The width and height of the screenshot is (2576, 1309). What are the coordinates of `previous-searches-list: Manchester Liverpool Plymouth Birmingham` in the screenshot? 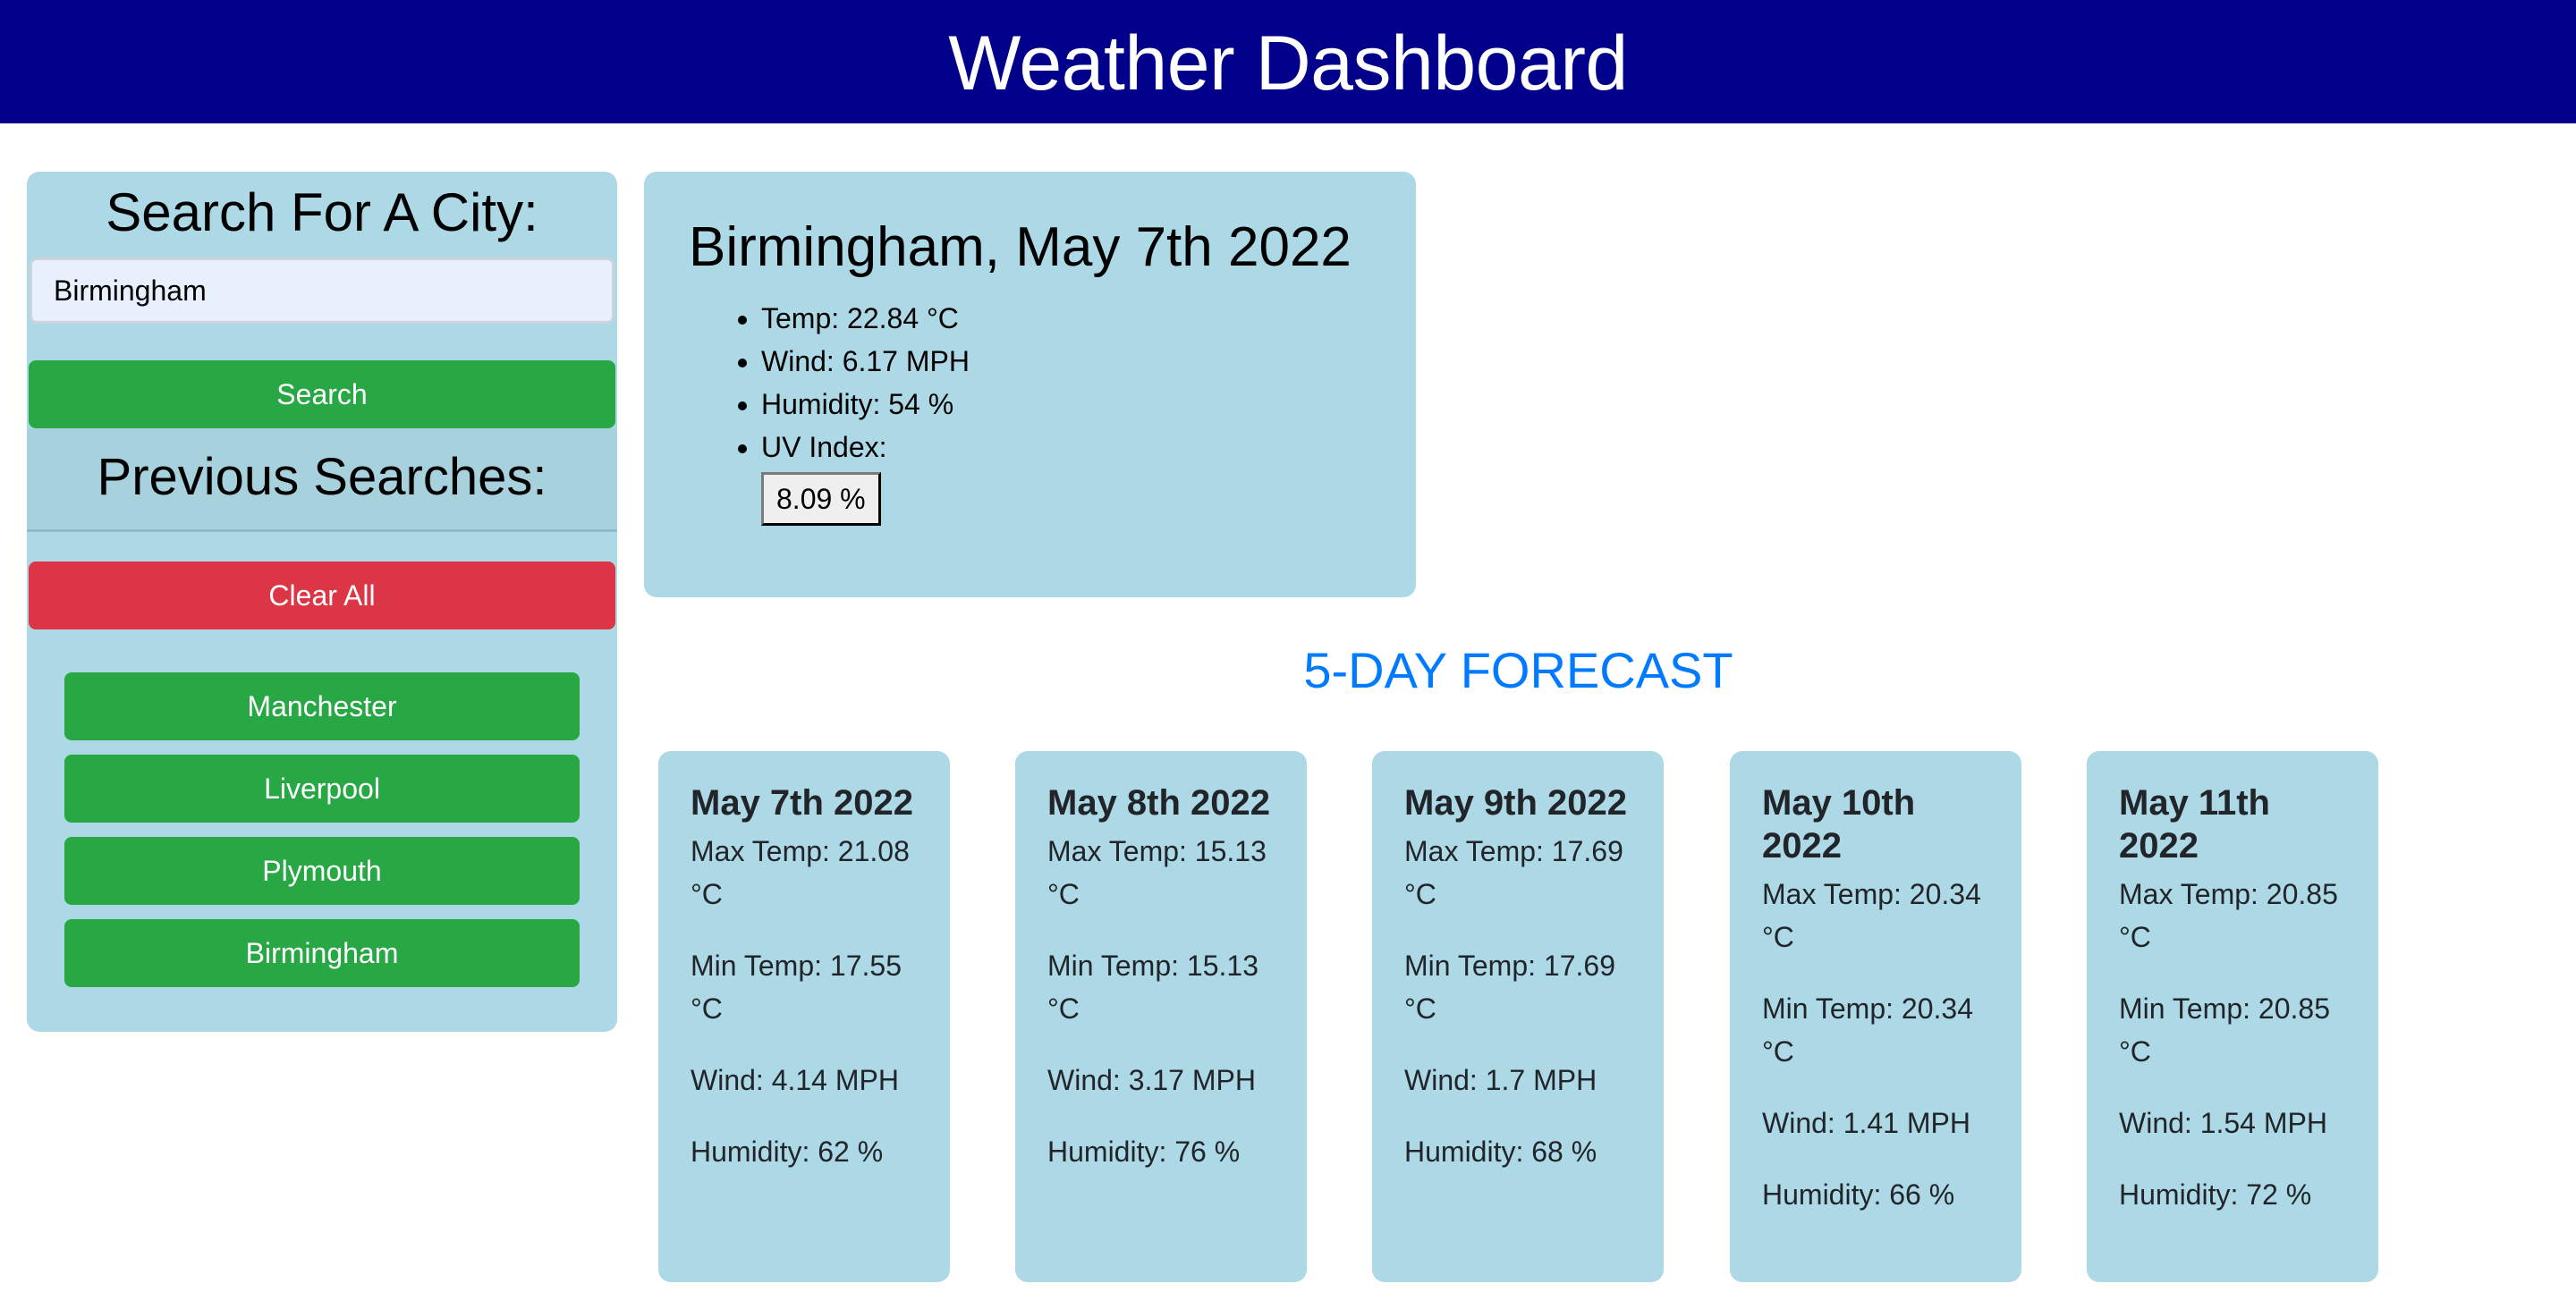 It's located at (322, 836).